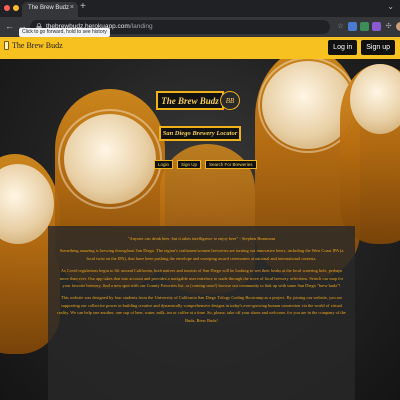  What do you see at coordinates (378, 47) in the screenshot?
I see `signup-button: Sign up` at bounding box center [378, 47].